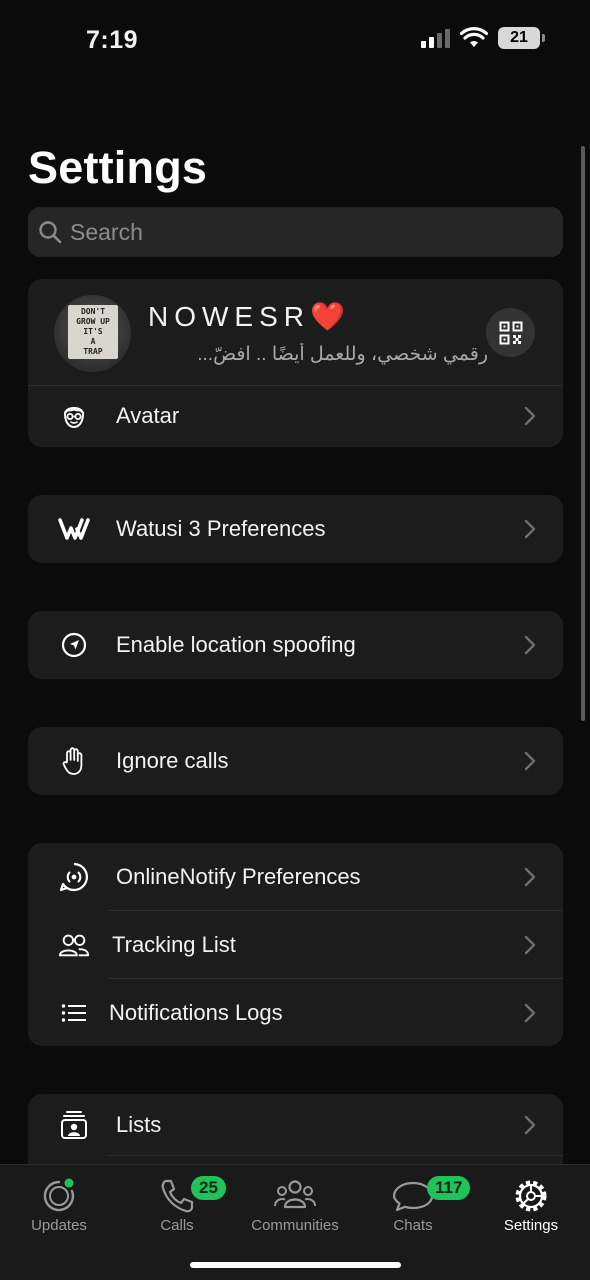 The width and height of the screenshot is (590, 1280). What do you see at coordinates (474, 37) in the screenshot?
I see `wifi-icon` at bounding box center [474, 37].